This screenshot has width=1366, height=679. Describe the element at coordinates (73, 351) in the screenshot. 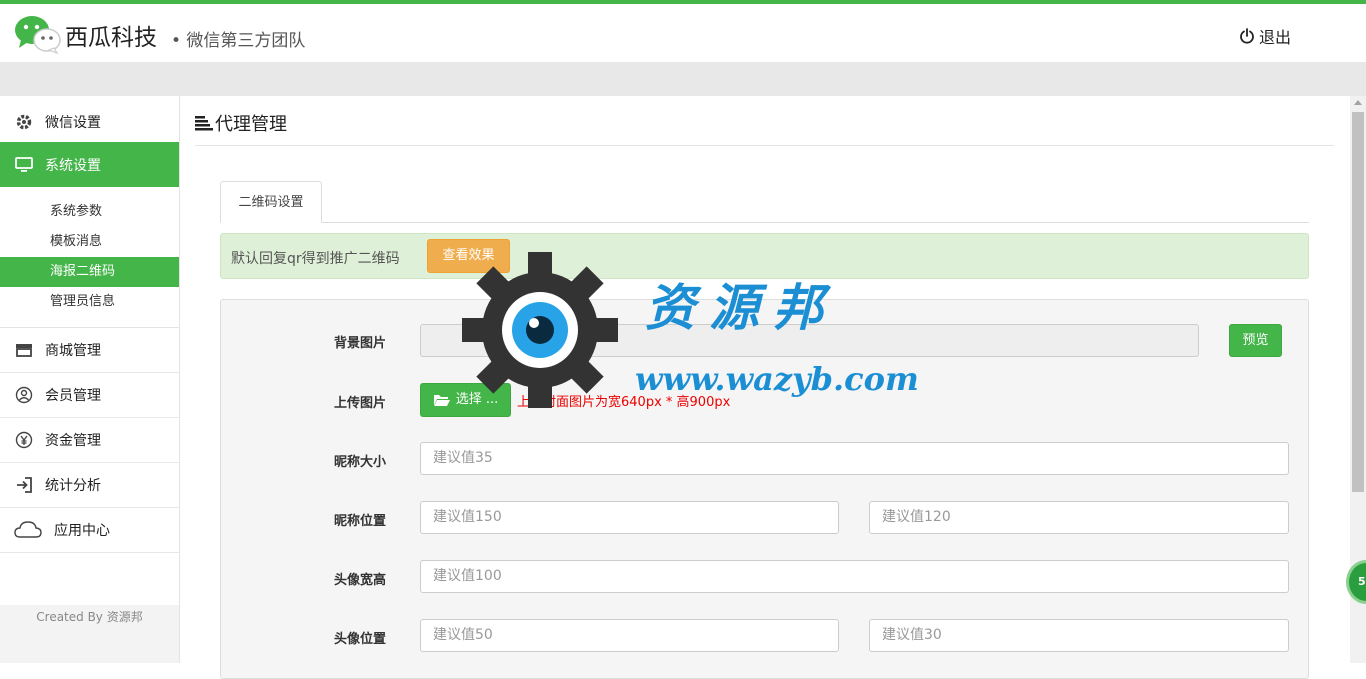

I see `sidebar-item-label: 商城管理` at that location.